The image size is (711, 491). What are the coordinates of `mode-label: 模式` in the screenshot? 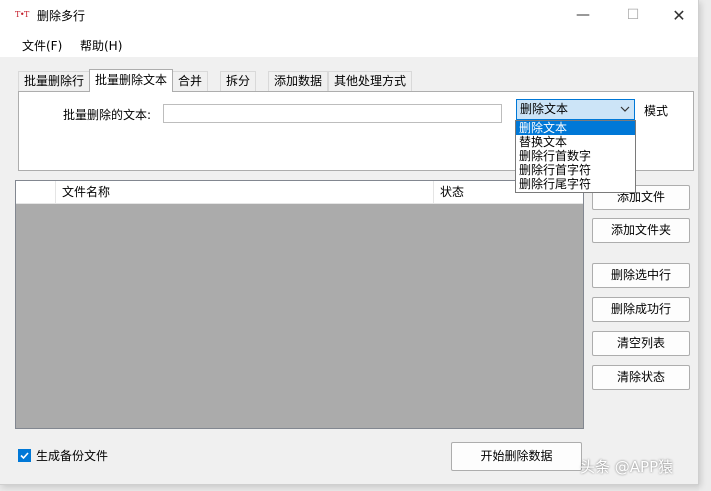 It's located at (656, 111).